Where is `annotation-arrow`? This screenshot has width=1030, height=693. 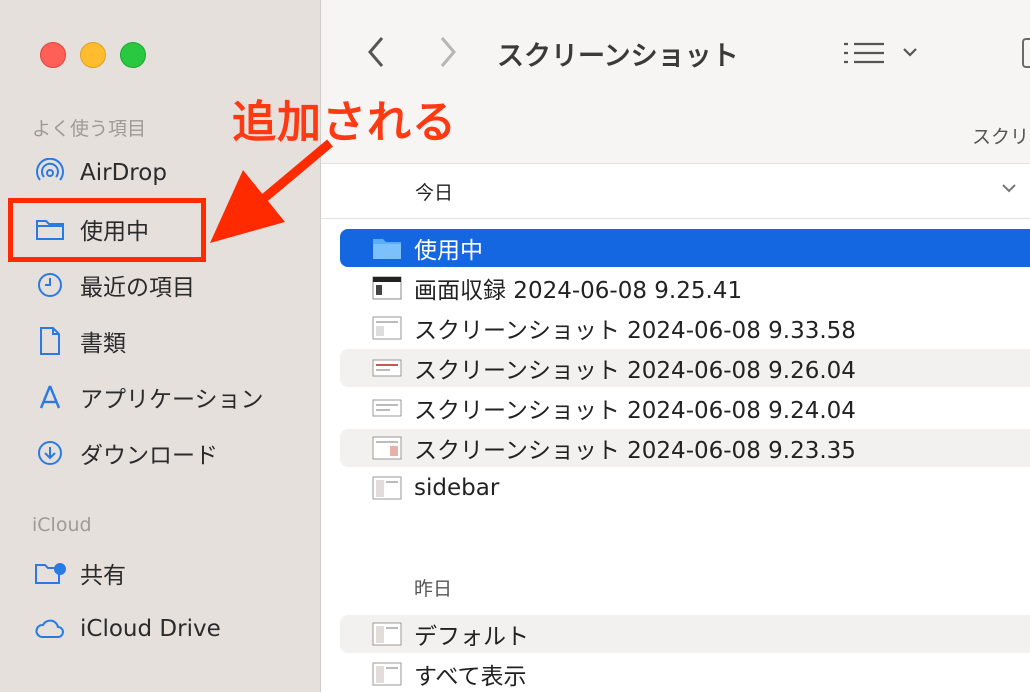
annotation-arrow is located at coordinates (271, 191).